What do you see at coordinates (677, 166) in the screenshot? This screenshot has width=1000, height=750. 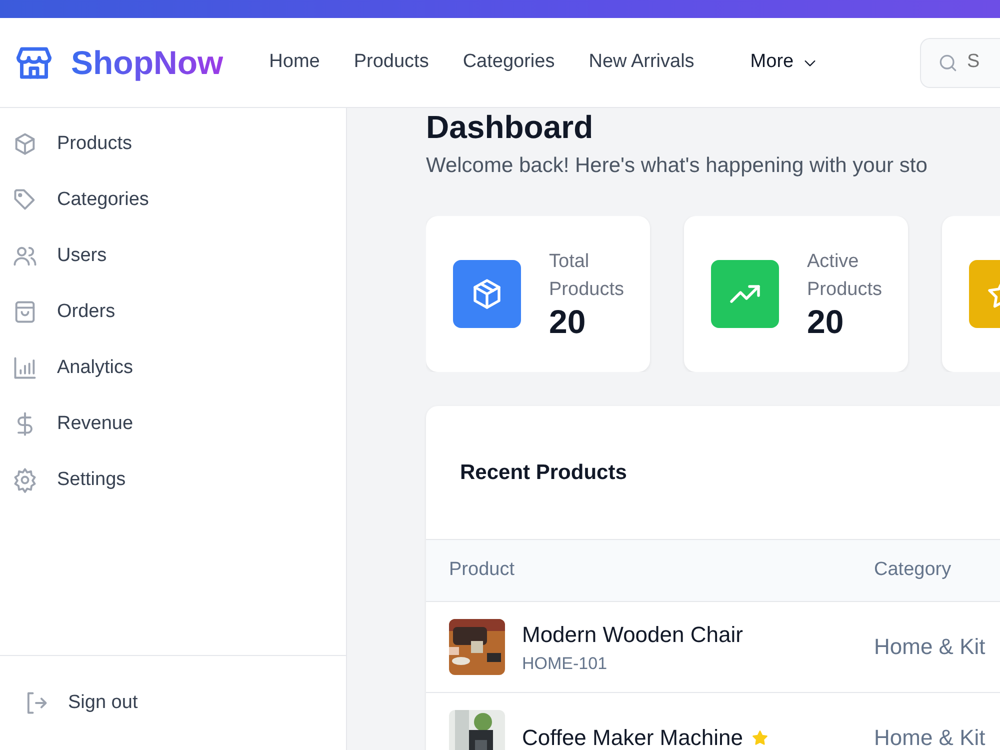 I see `page-subtitle: Welcome back! Here's what's happening with your sto` at bounding box center [677, 166].